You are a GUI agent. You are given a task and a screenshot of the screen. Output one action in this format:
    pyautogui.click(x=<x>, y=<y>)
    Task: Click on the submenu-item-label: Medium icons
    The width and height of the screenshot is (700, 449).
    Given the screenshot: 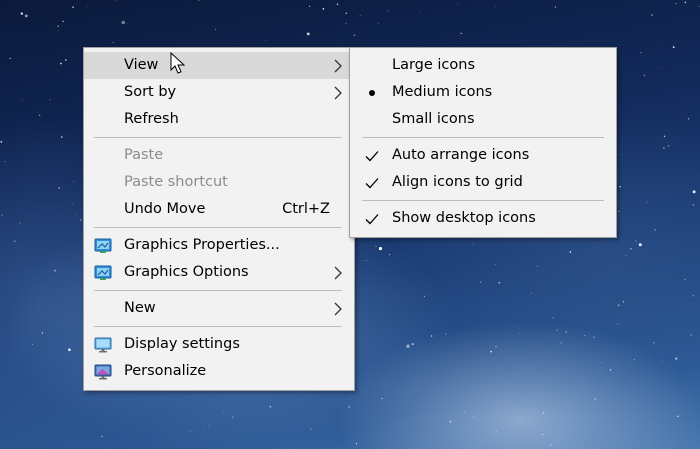 What is the action you would take?
    pyautogui.click(x=442, y=92)
    